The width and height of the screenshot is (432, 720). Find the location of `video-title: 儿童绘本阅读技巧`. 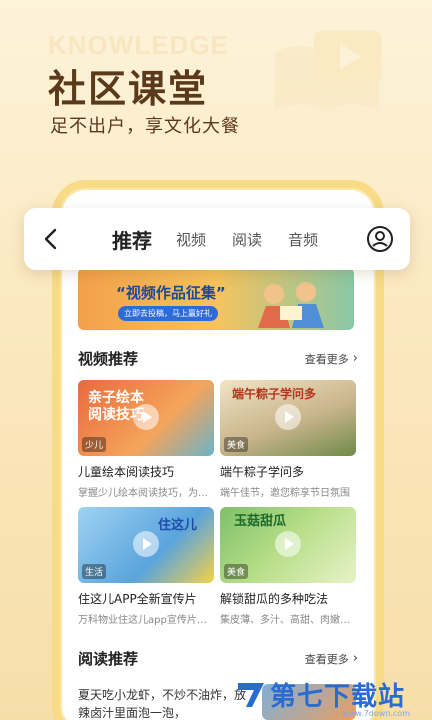

video-title: 儿童绘本阅读技巧 is located at coordinates (126, 472).